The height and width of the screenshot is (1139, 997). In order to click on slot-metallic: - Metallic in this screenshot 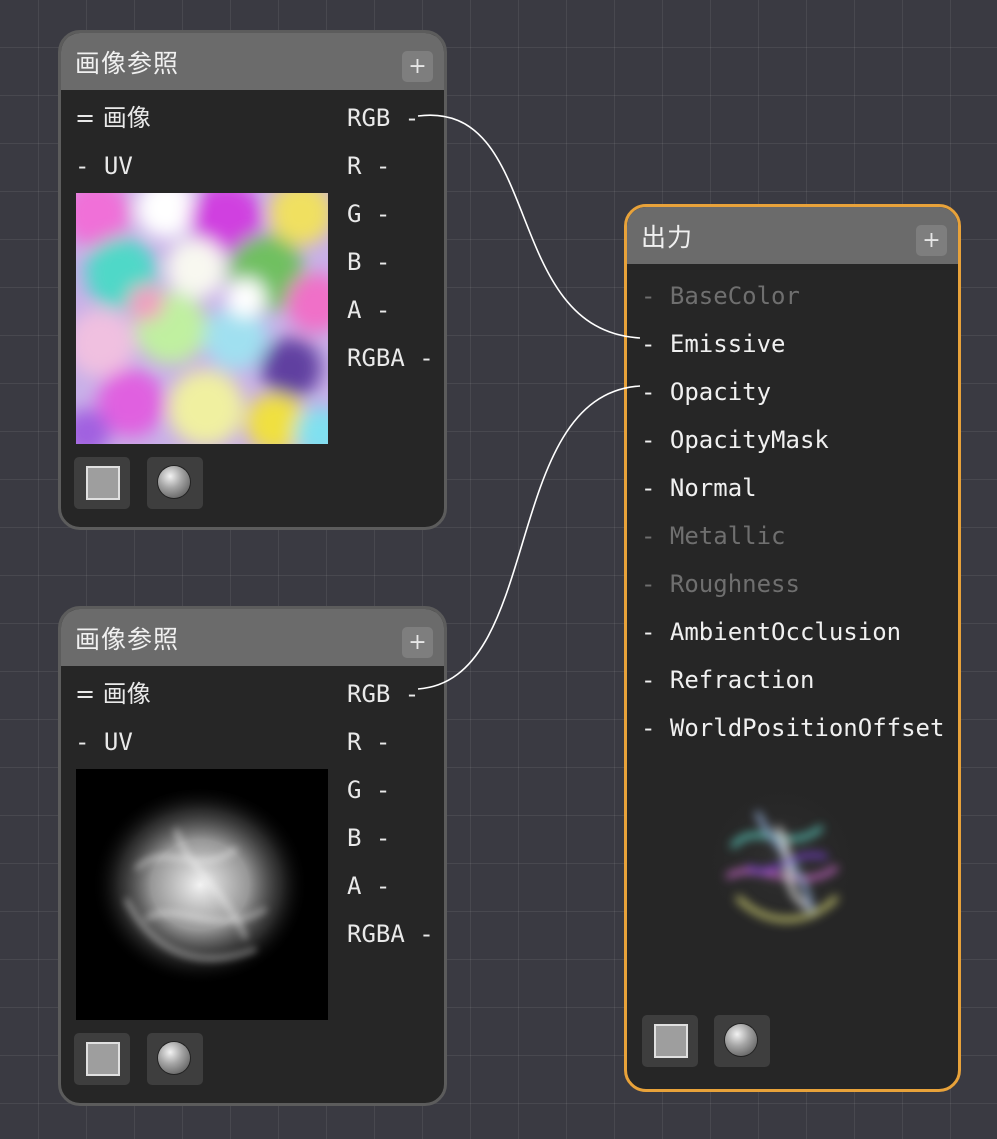, I will do `click(713, 536)`.